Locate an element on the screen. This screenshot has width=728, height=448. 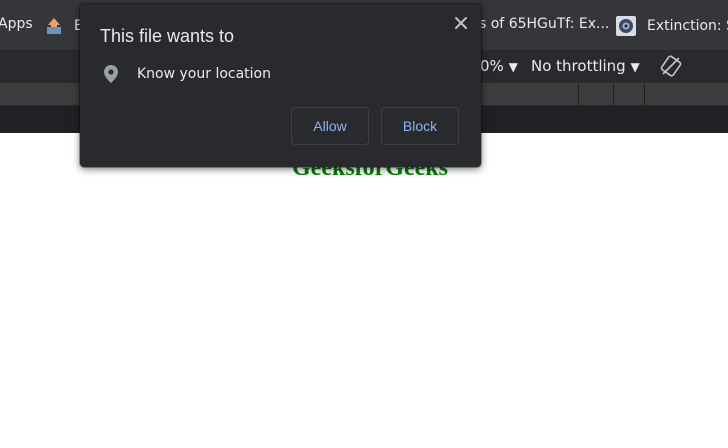
block-button-label: Block is located at coordinates (420, 126).